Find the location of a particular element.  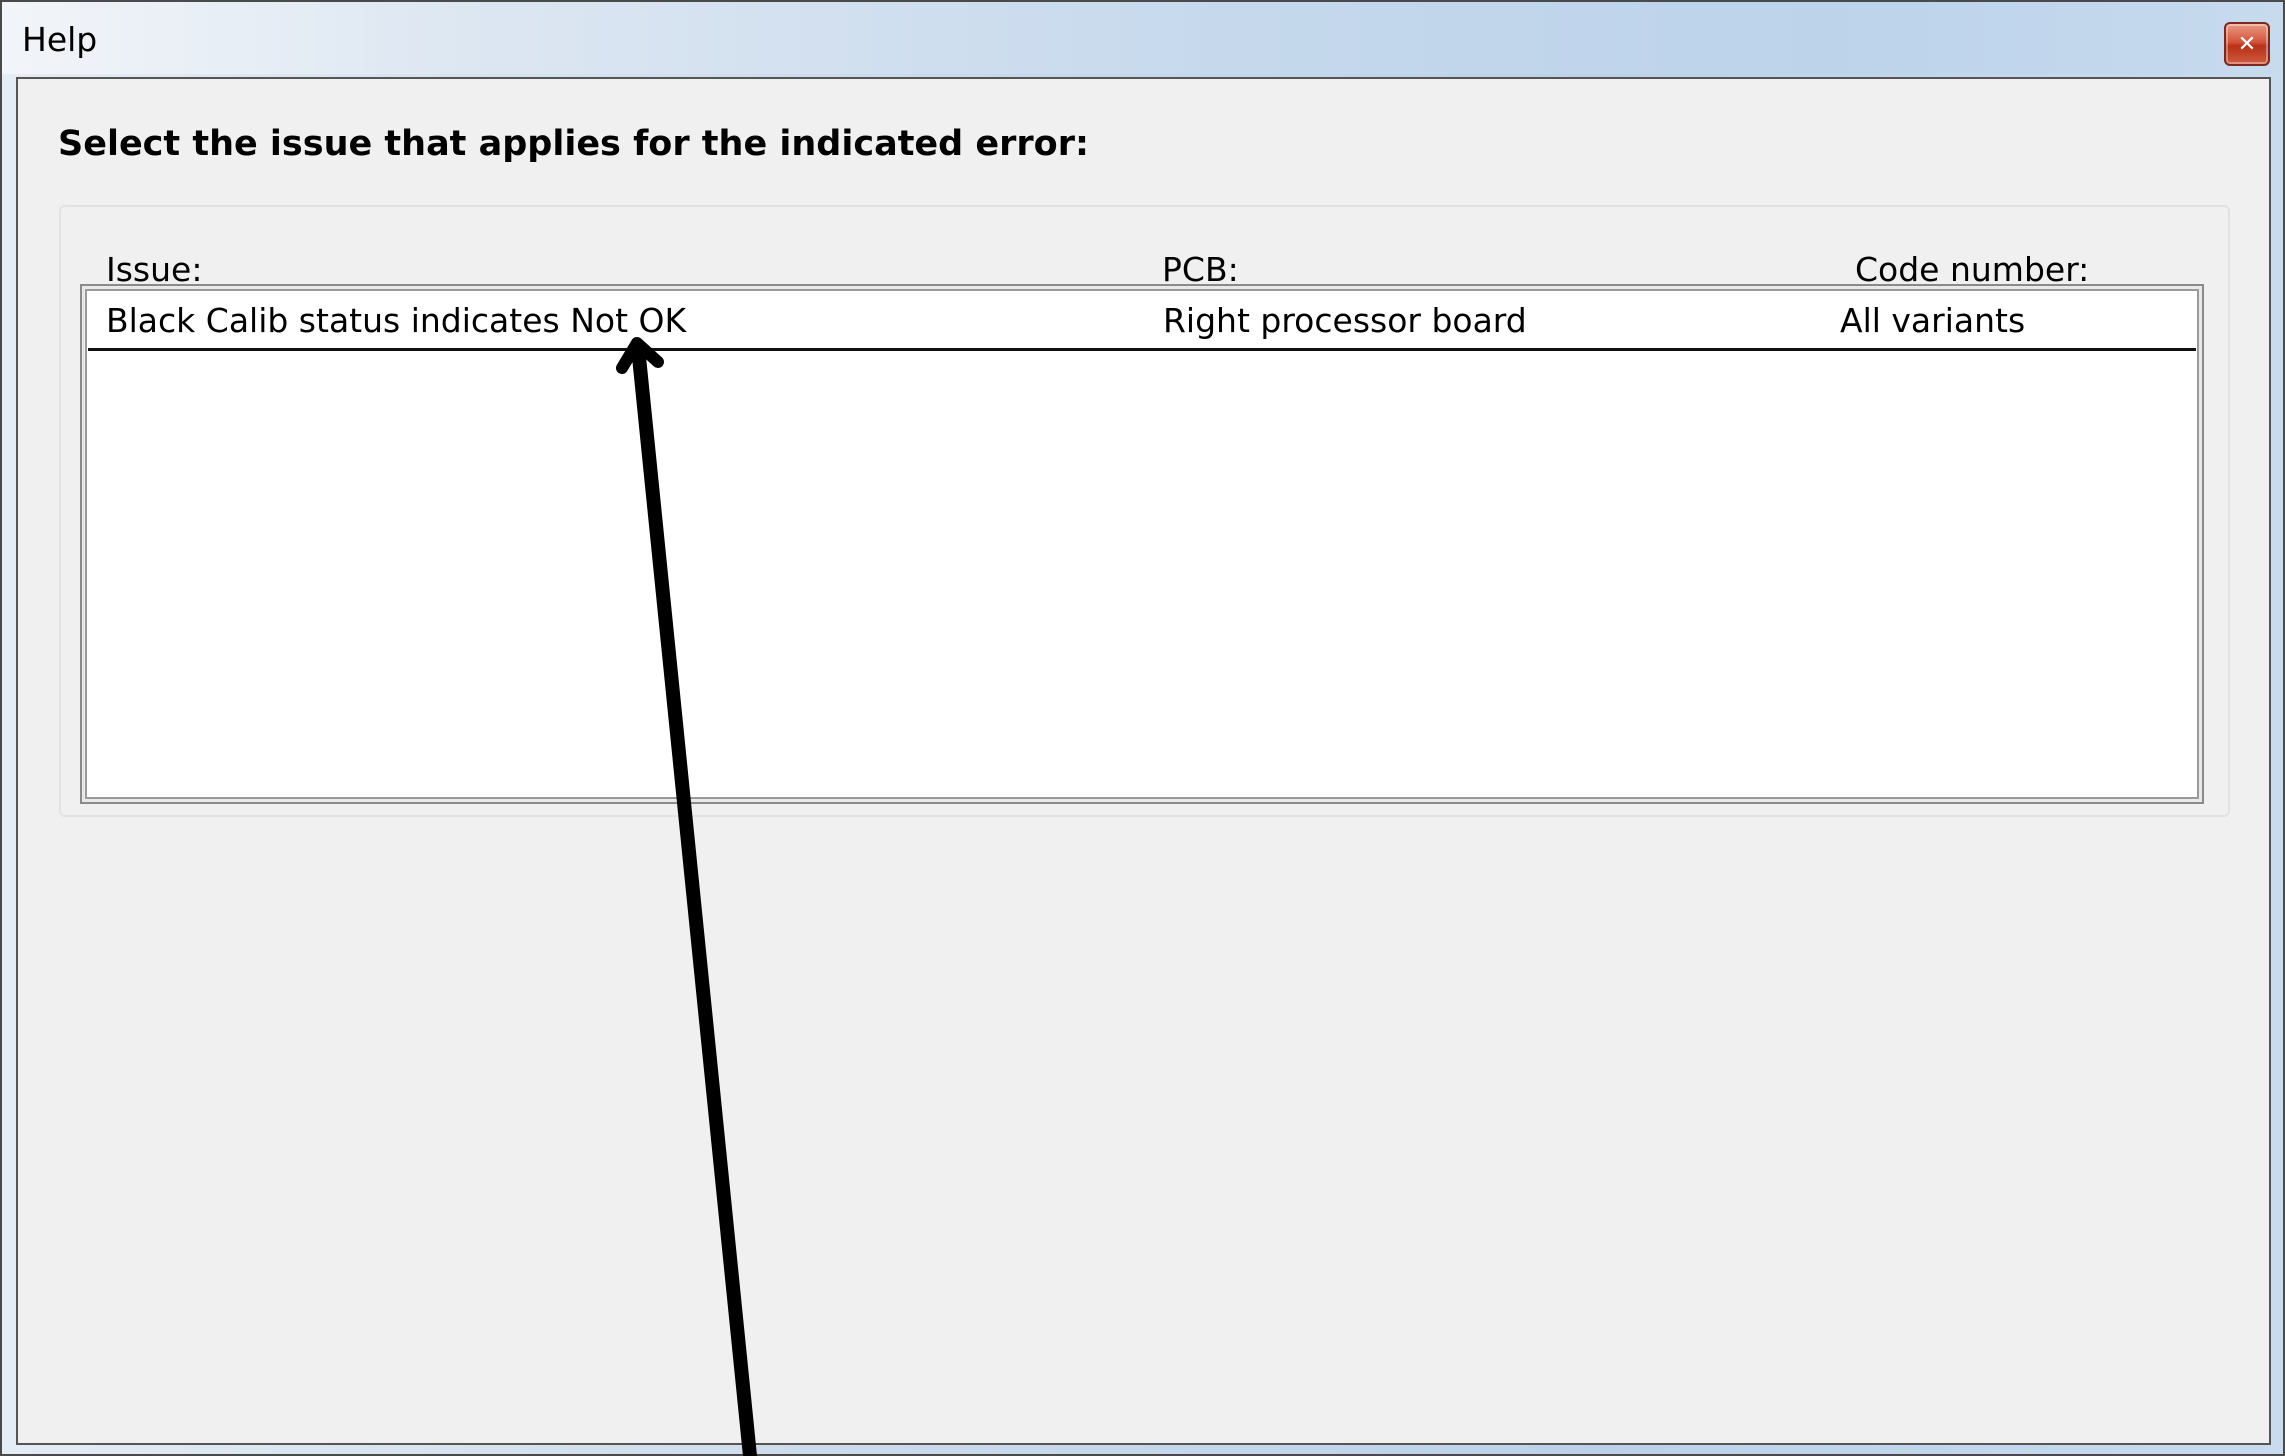

pcb-cell: Right processor board is located at coordinates (1345, 320).